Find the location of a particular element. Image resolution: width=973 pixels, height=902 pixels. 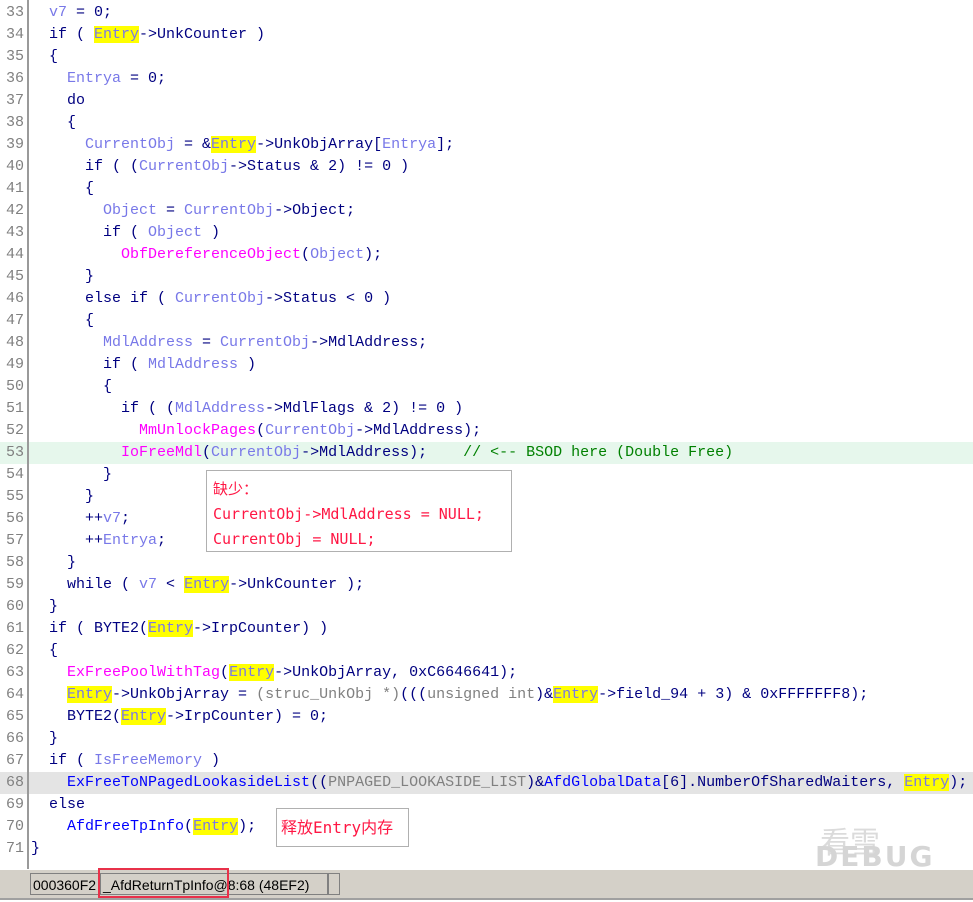

function-call: ObfDereferenceObject is located at coordinates (211, 254).